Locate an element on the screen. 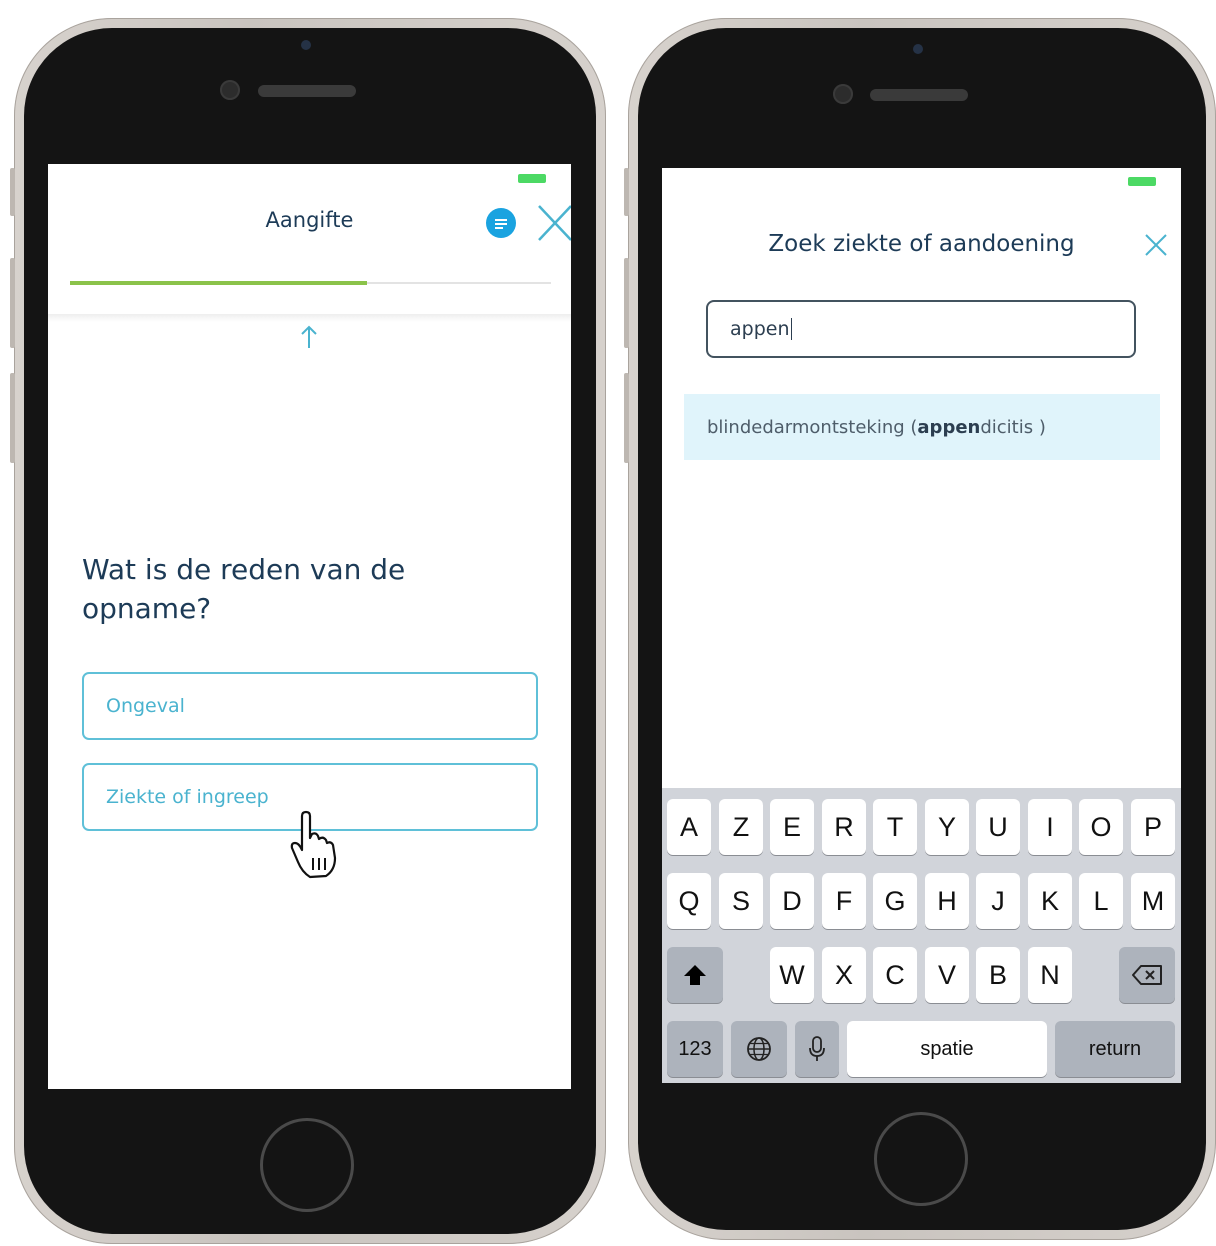 Image resolution: width=1216 pixels, height=1246 pixels. key-w: W is located at coordinates (792, 975).